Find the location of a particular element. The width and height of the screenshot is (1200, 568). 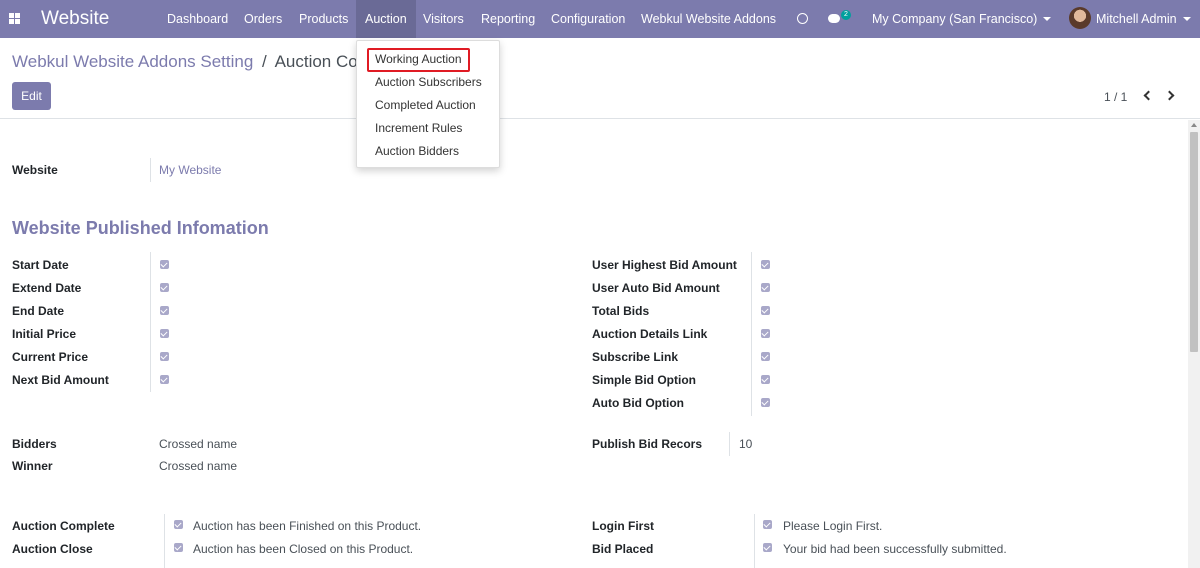

field-label: Initial Price is located at coordinates (44, 334).